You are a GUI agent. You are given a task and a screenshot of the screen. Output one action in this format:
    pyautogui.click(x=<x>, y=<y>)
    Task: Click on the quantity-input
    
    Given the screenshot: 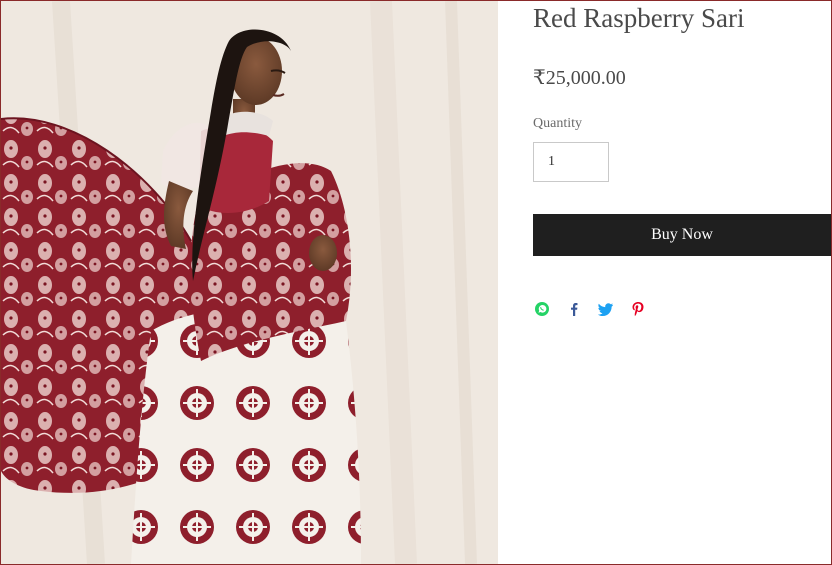 What is the action you would take?
    pyautogui.click(x=571, y=162)
    